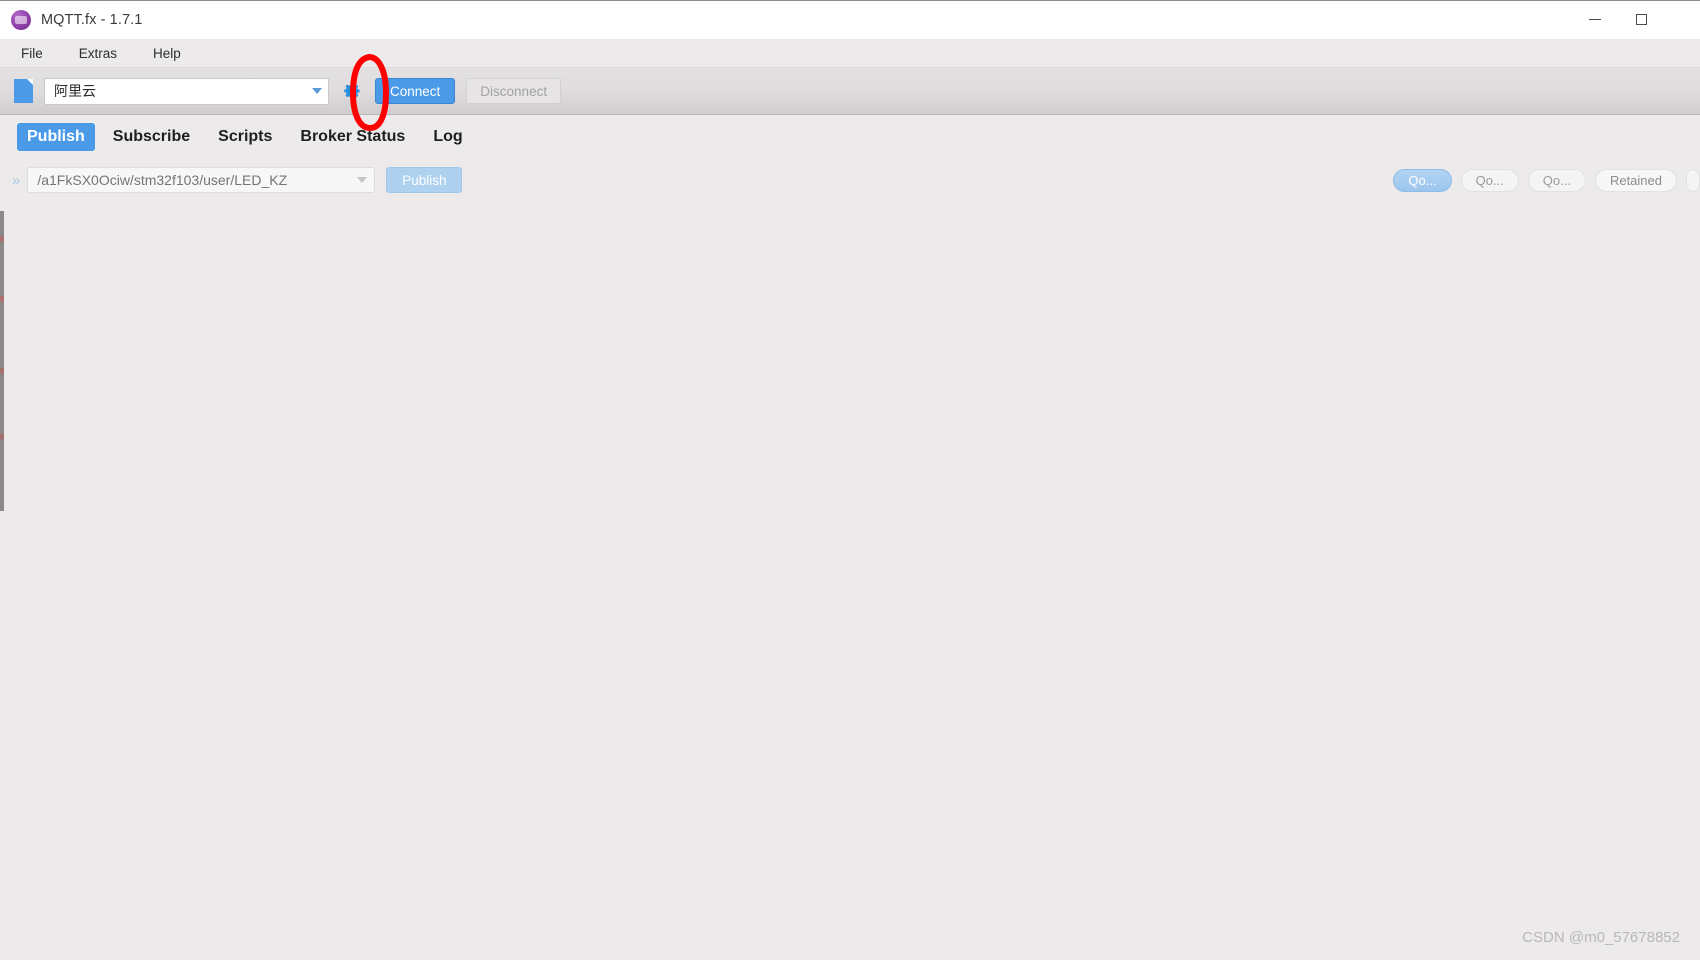 The image size is (1700, 960). Describe the element at coordinates (850, 91) in the screenshot. I see `connection-toolbar: 阿里云 Connect Disconnect` at that location.